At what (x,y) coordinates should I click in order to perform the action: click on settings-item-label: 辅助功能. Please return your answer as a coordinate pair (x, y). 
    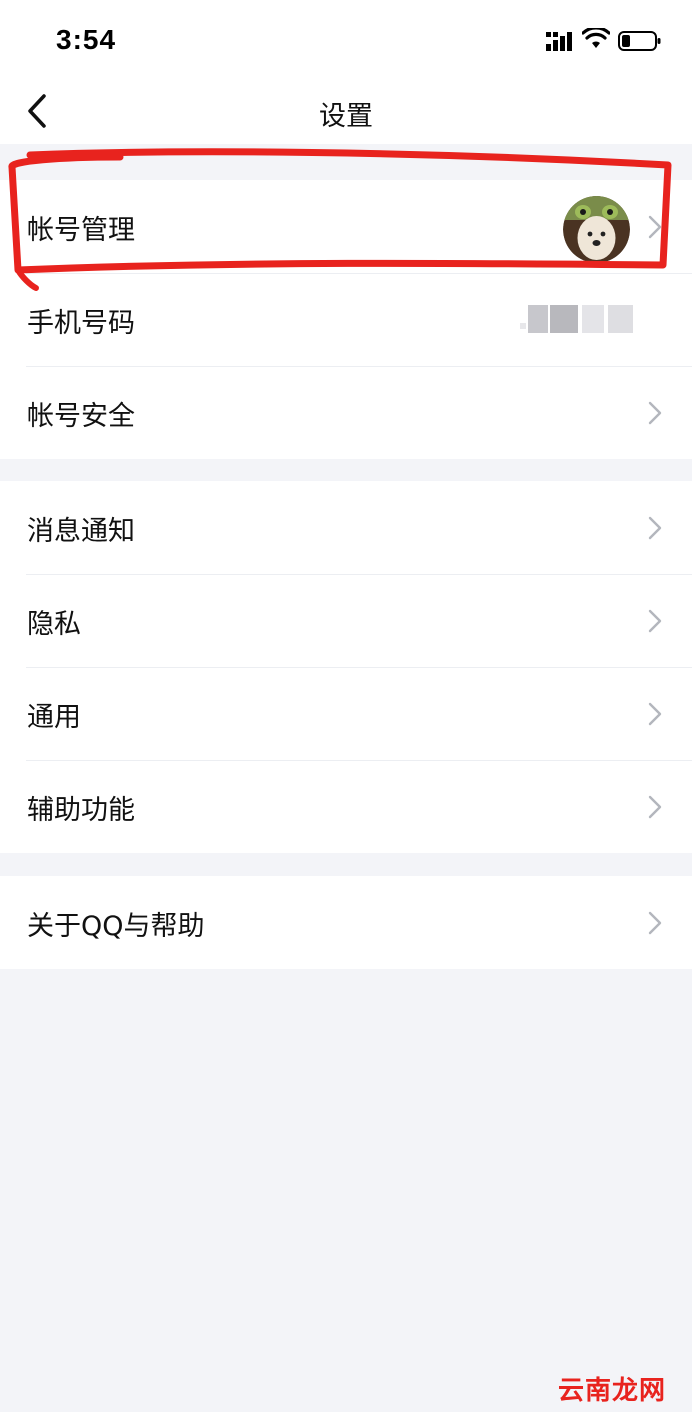
    Looking at the image, I should click on (81, 810).